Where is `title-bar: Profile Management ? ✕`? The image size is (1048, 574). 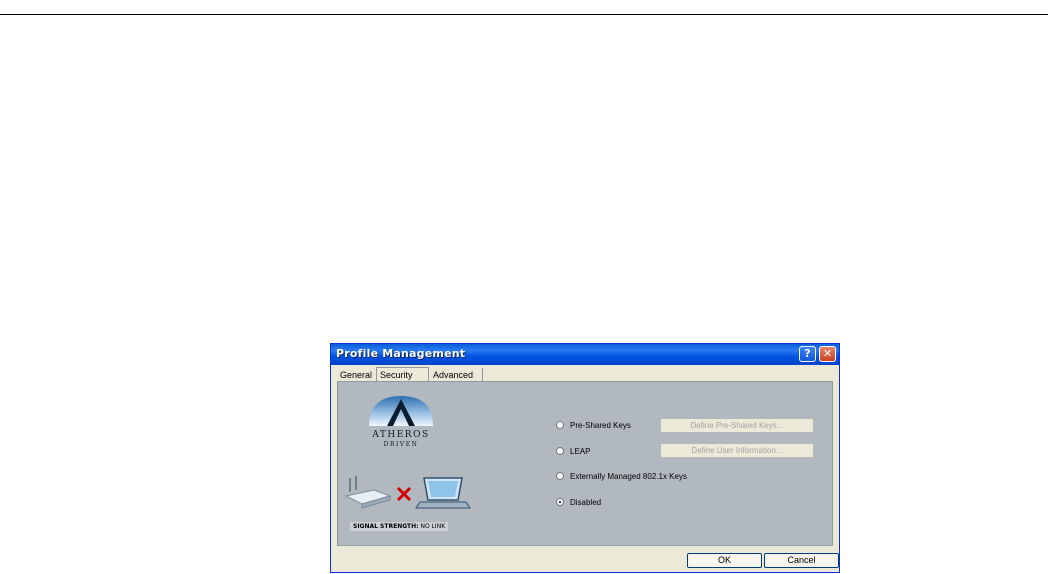 title-bar: Profile Management ? ✕ is located at coordinates (585, 354).